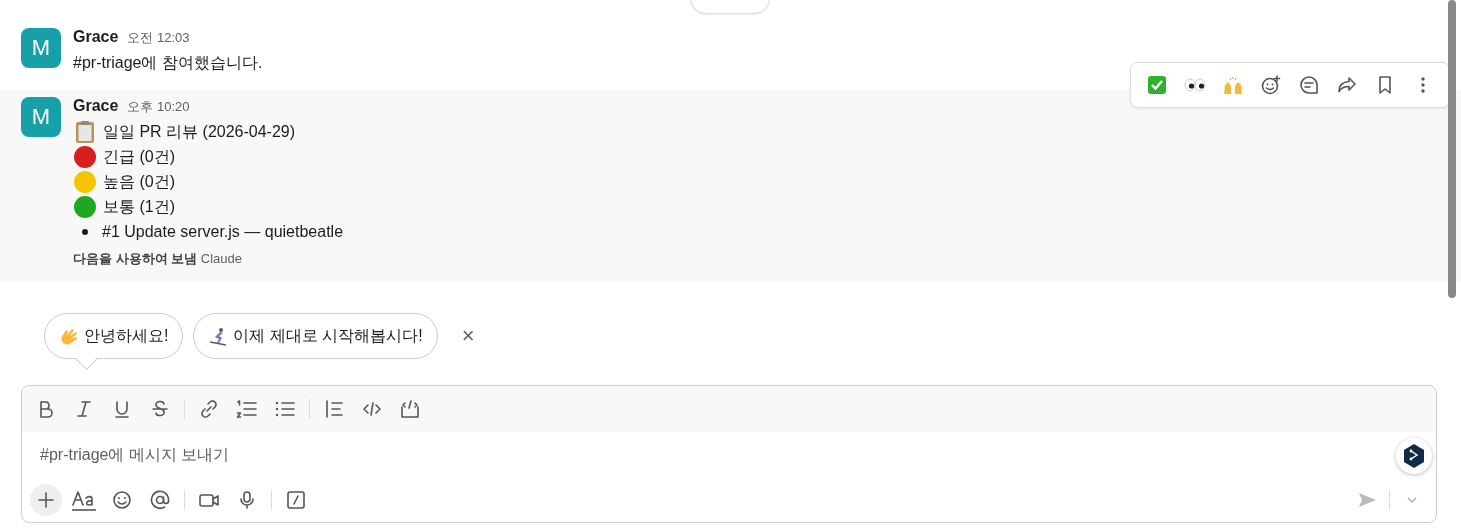  I want to click on chevron-down-icon, so click(1412, 500).